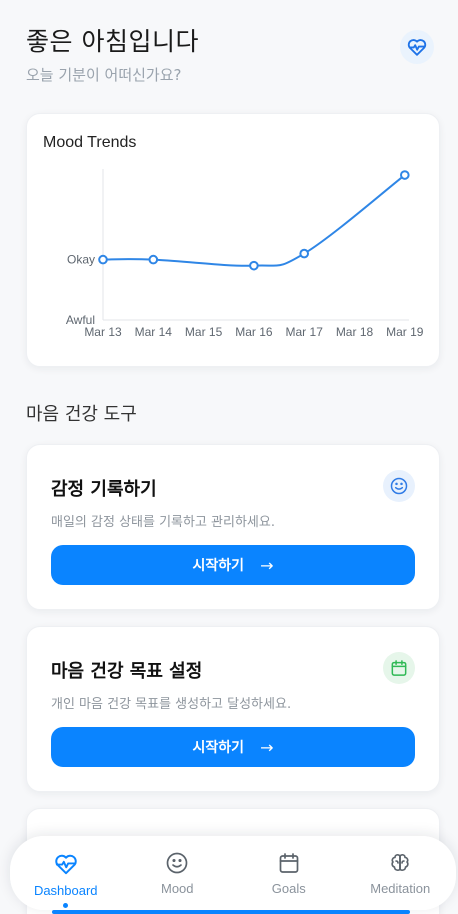 The width and height of the screenshot is (458, 914). What do you see at coordinates (289, 873) in the screenshot?
I see `tab-goals: Goals` at bounding box center [289, 873].